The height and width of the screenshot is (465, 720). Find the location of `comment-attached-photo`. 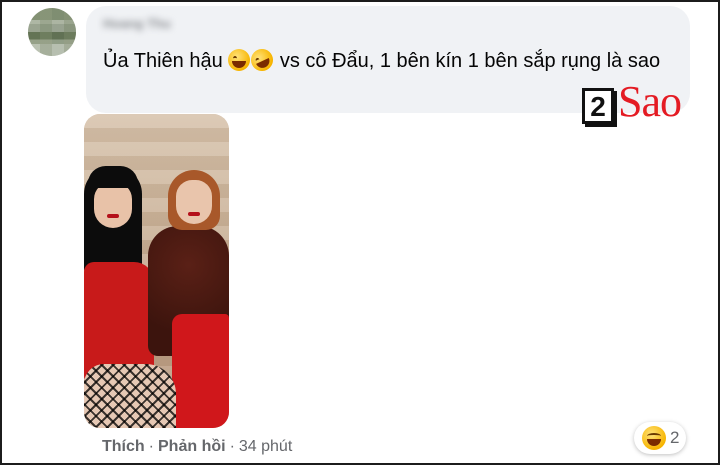

comment-attached-photo is located at coordinates (156, 271).